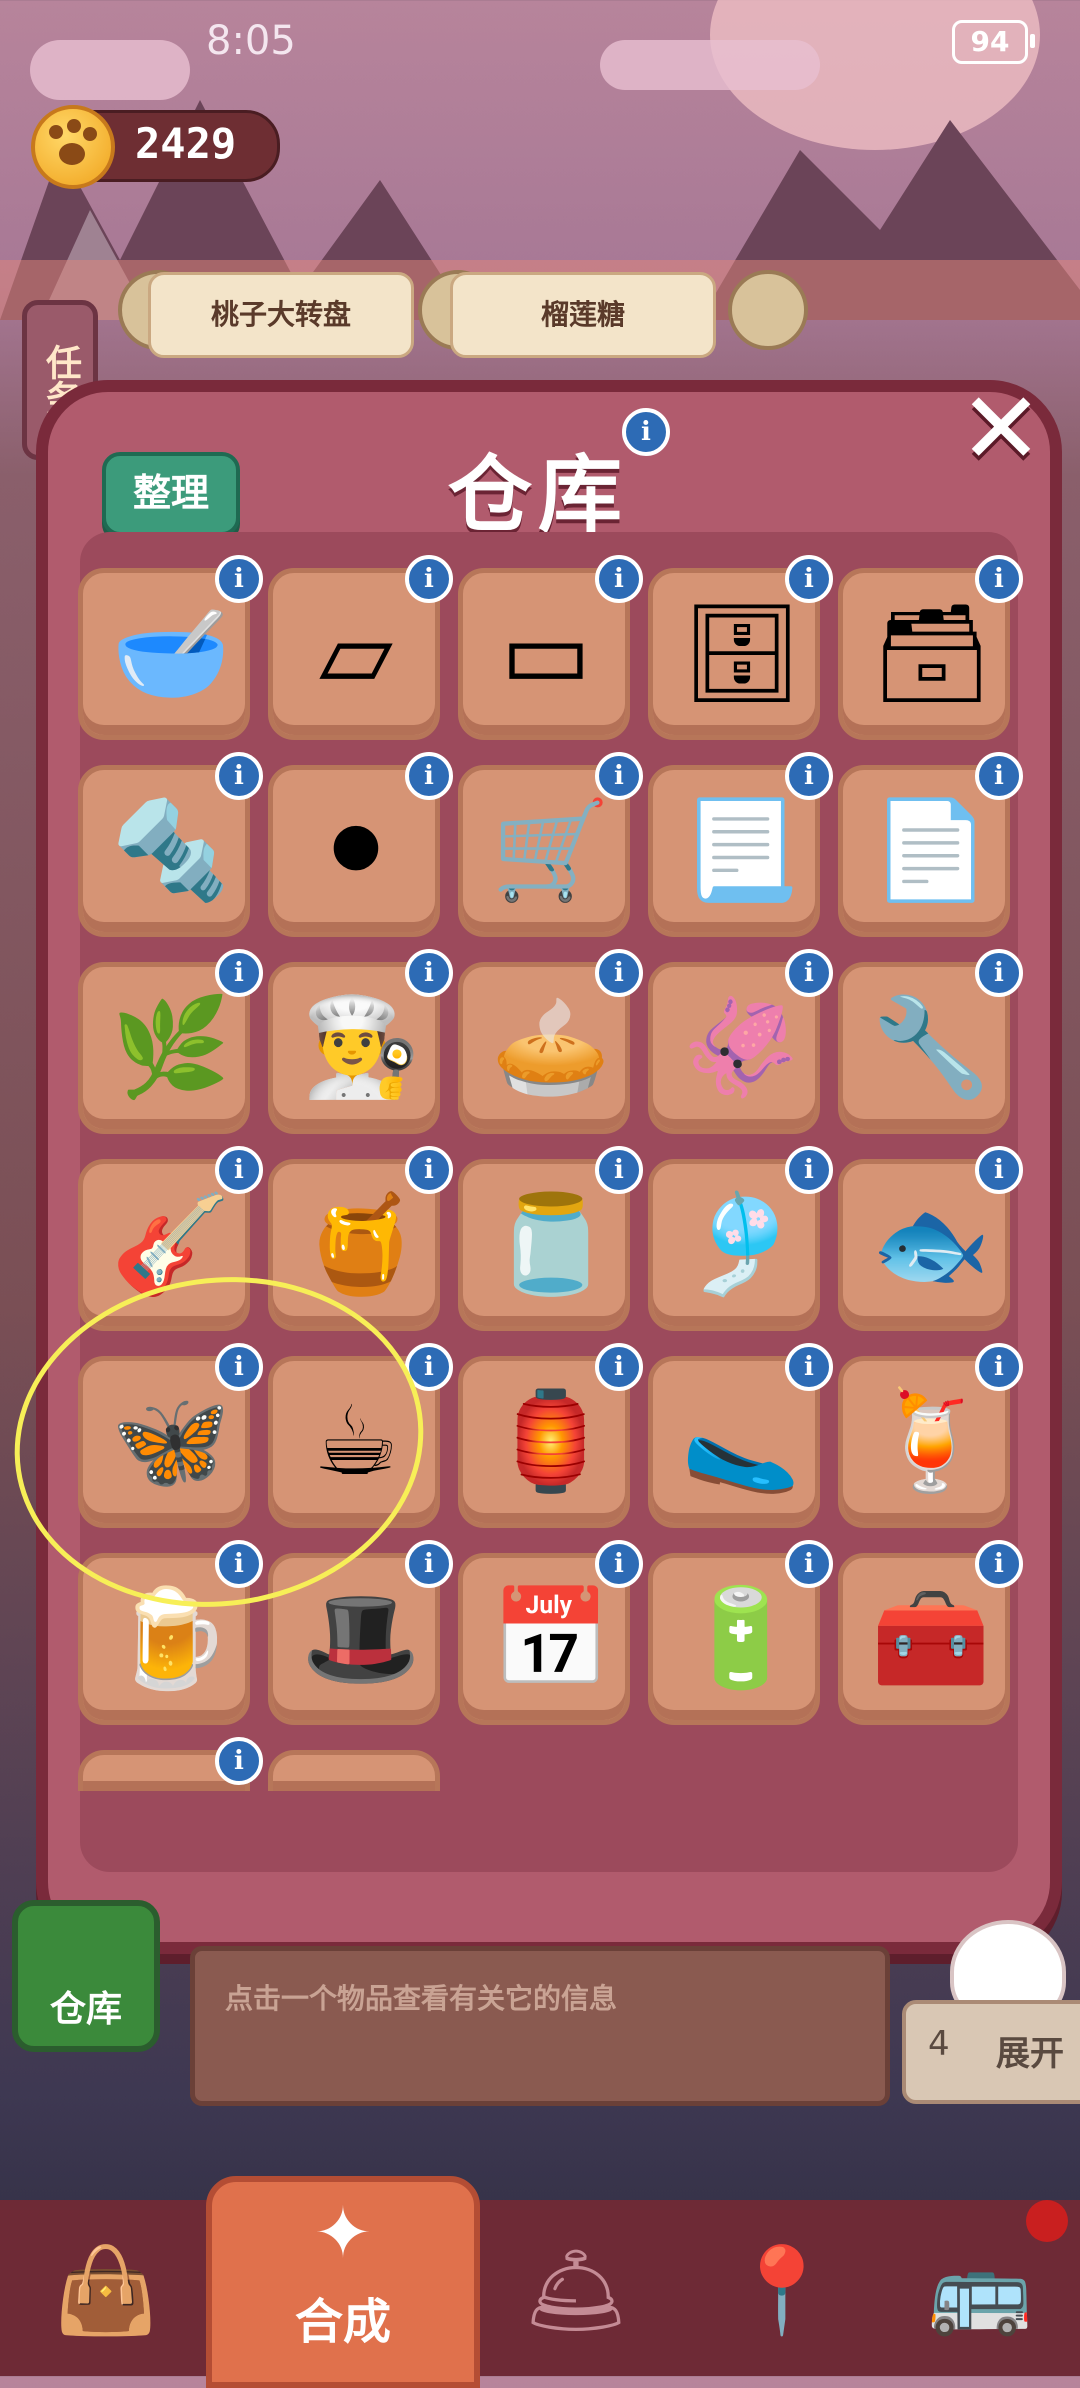  I want to click on item-slot: 📄 i, so click(930, 844).